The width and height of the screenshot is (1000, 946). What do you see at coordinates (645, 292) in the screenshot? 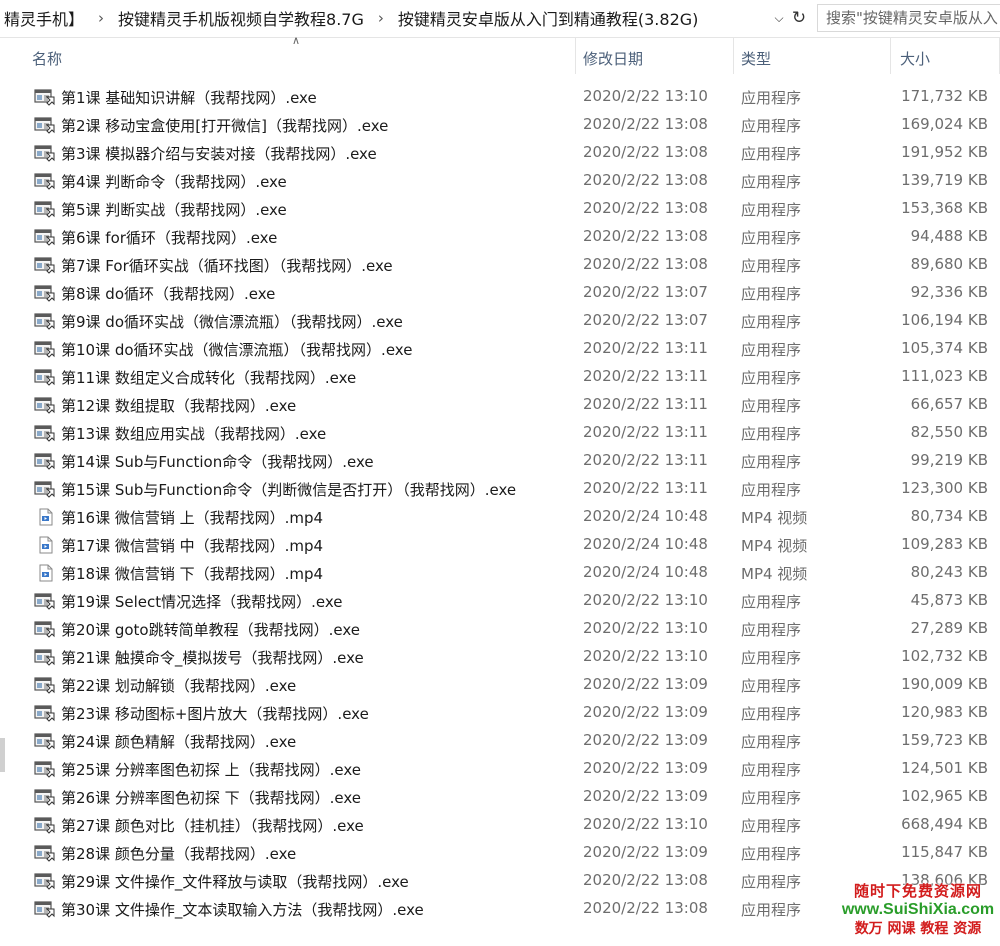
I see `file-date: 2020/2/22 13:07` at bounding box center [645, 292].